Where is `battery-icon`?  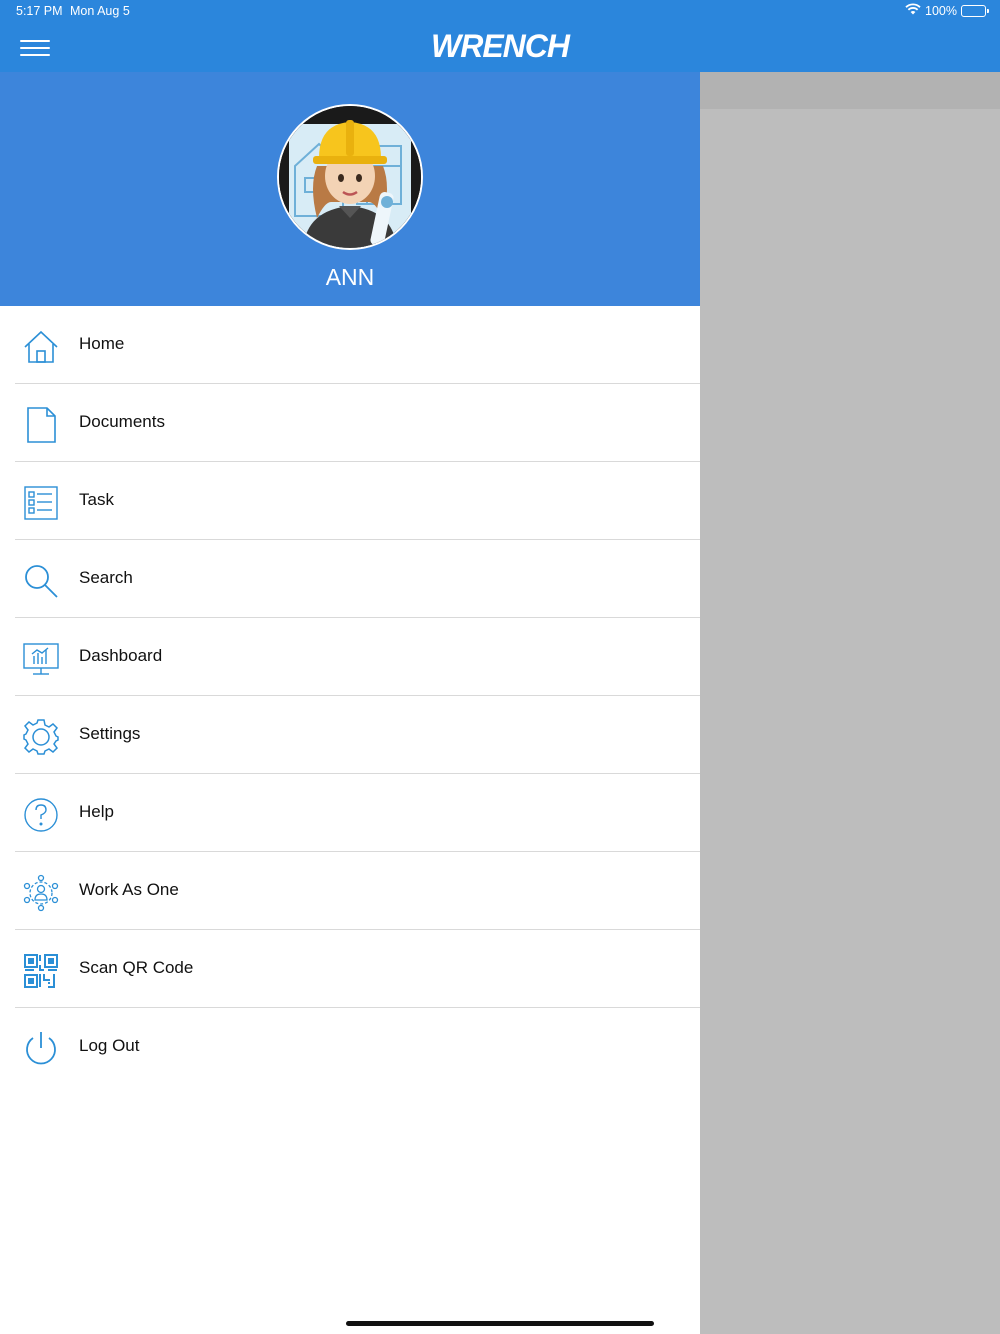
battery-icon is located at coordinates (975, 10).